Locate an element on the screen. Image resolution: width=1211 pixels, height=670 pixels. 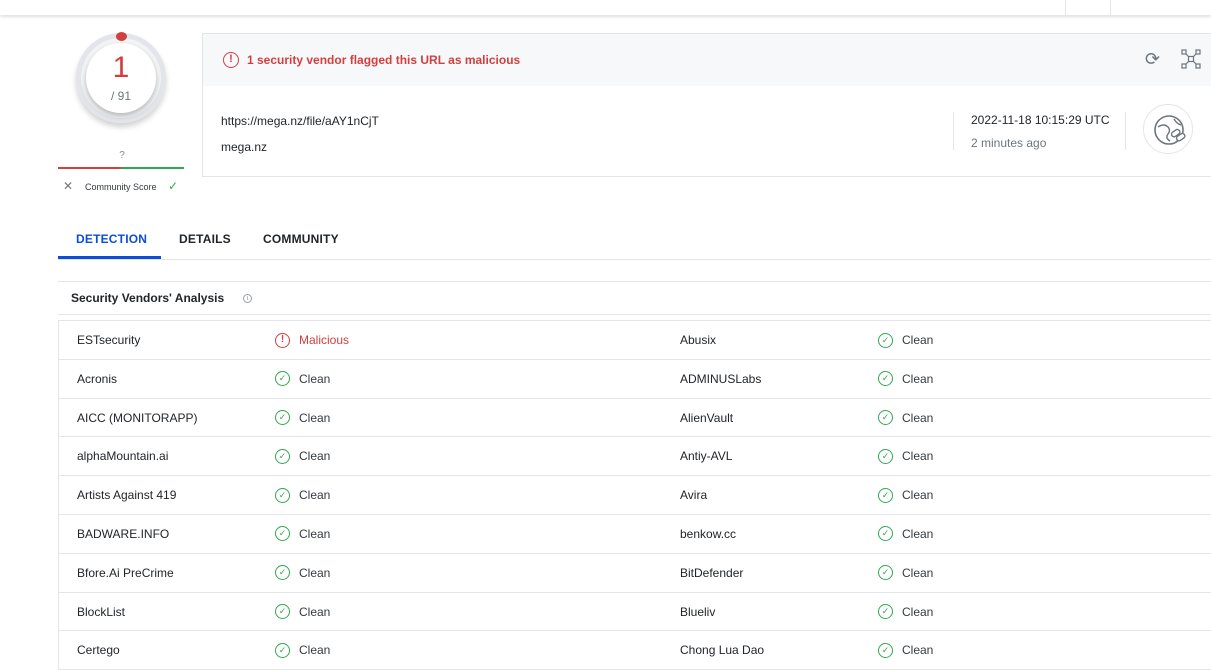
vendor-name: benkow.cc is located at coordinates (708, 533).